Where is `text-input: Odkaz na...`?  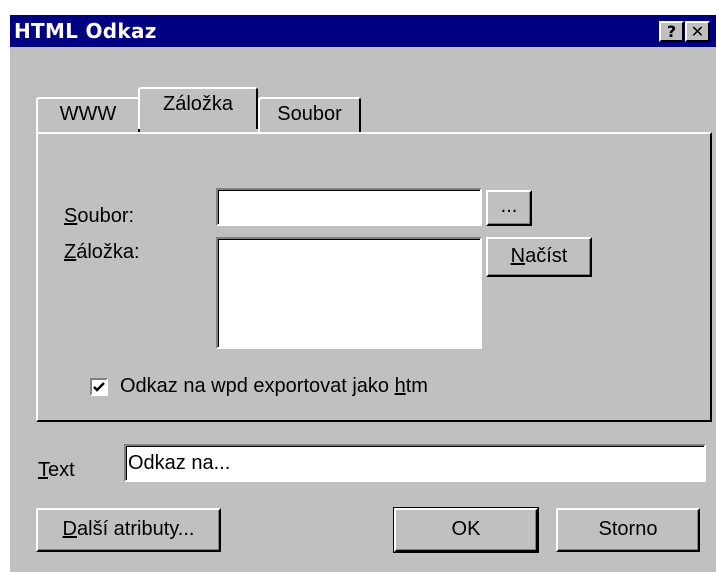
text-input: Odkaz na... is located at coordinates (415, 463).